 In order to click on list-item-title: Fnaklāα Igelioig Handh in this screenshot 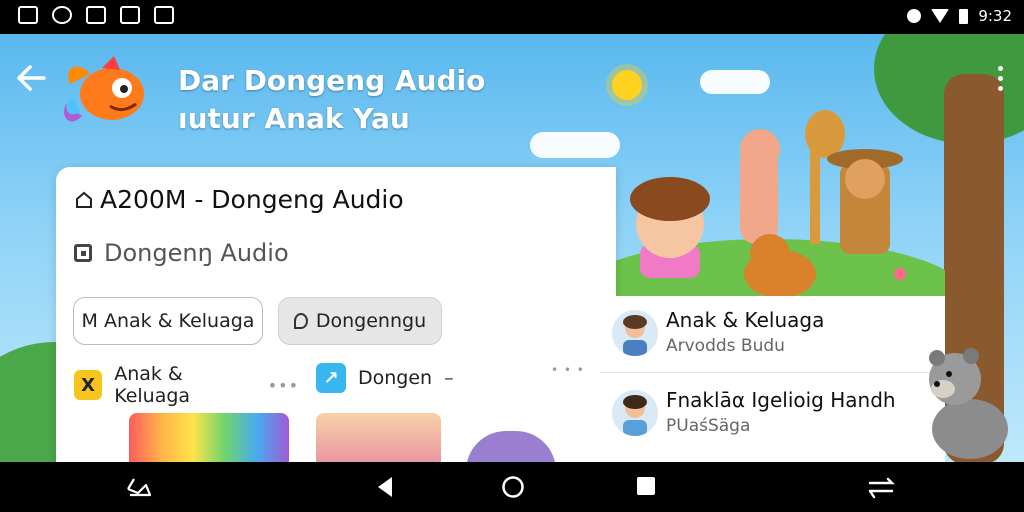, I will do `click(781, 400)`.